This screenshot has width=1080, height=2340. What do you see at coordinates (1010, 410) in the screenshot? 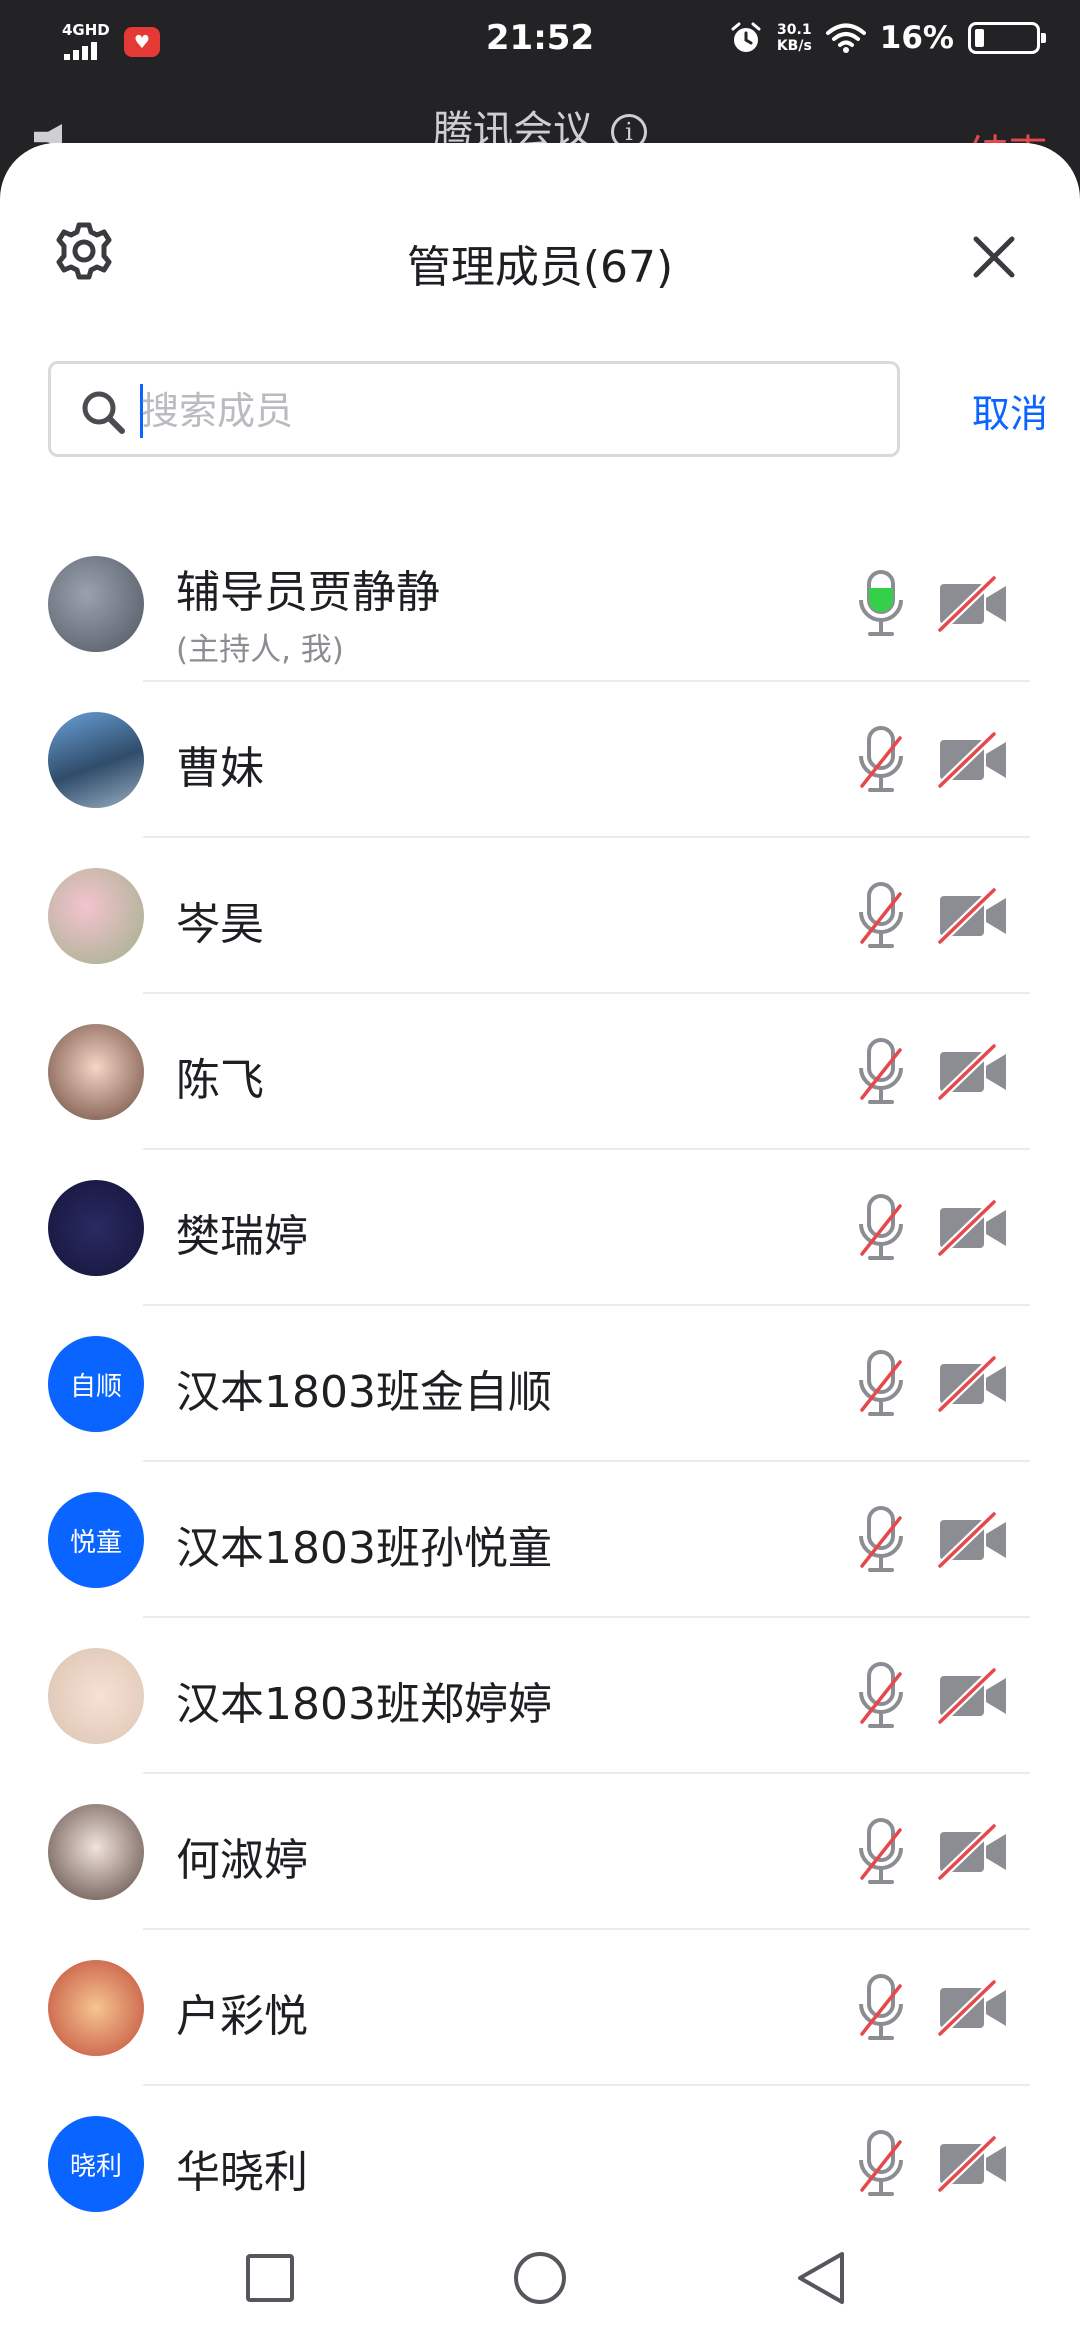
I see `cancel-button: 取消` at bounding box center [1010, 410].